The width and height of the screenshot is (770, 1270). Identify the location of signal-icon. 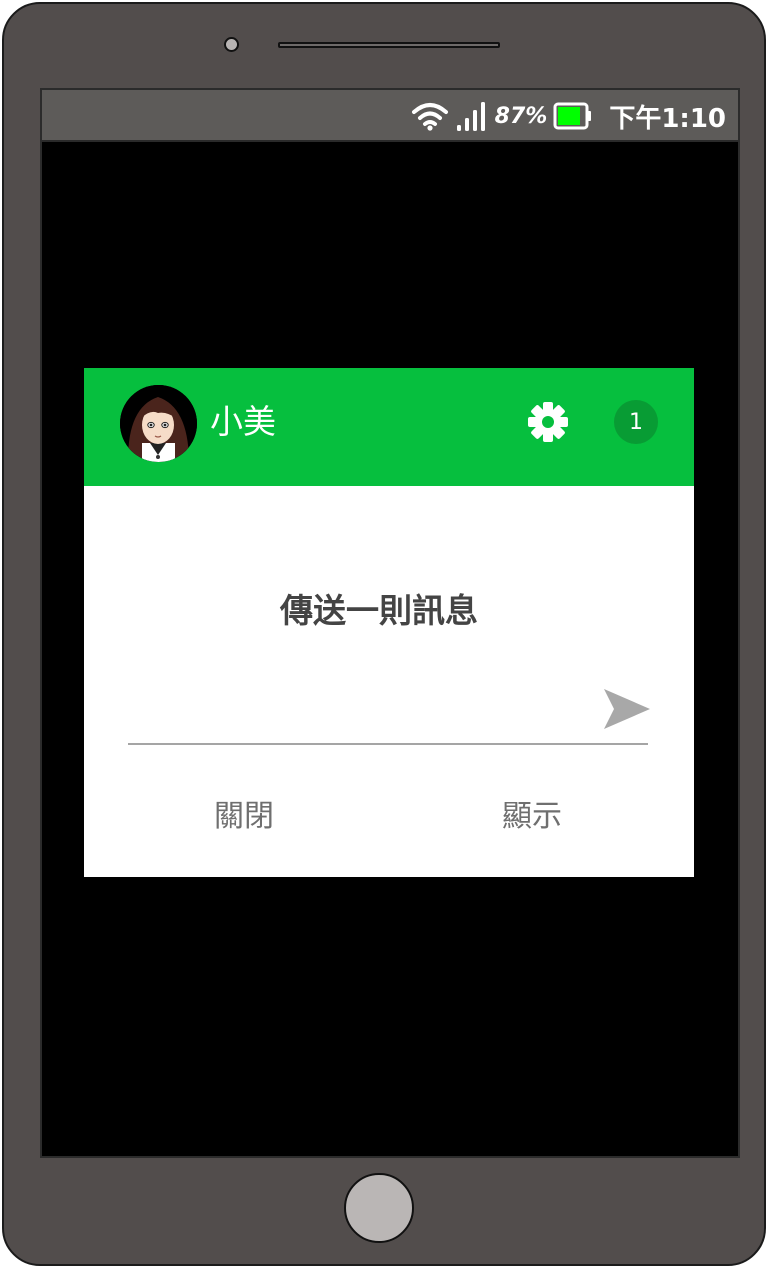
(470, 116).